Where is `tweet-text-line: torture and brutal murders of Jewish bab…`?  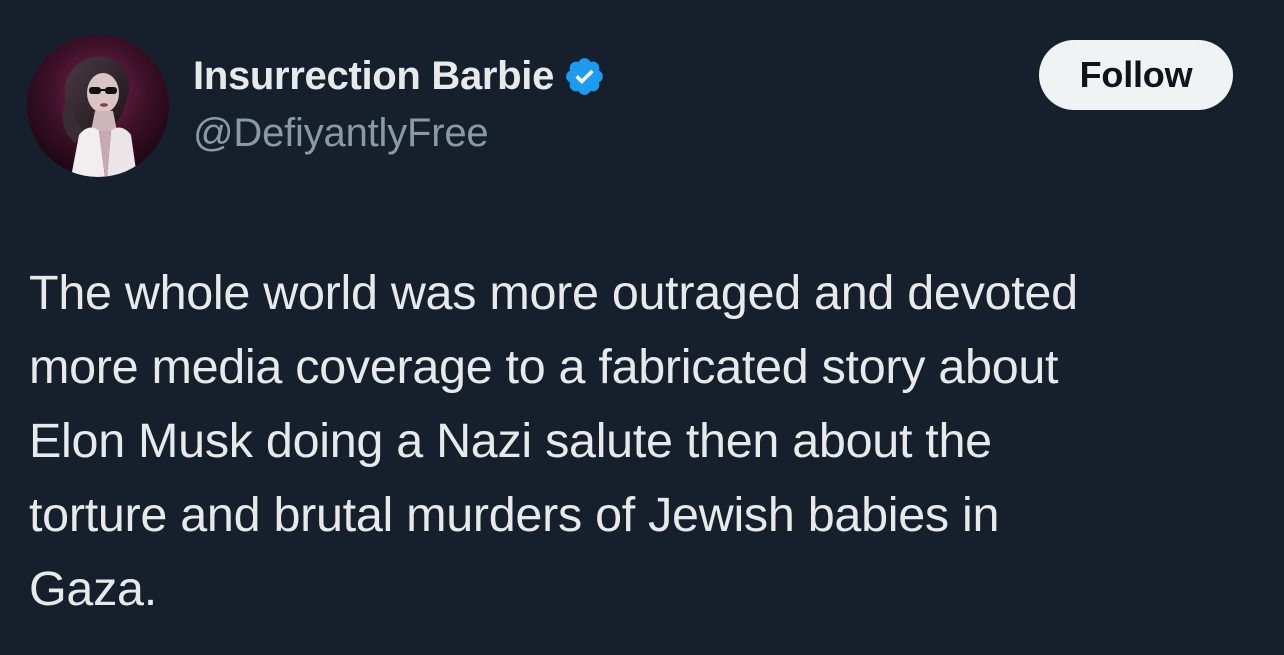 tweet-text-line: torture and brutal murders of Jewish bab… is located at coordinates (514, 515).